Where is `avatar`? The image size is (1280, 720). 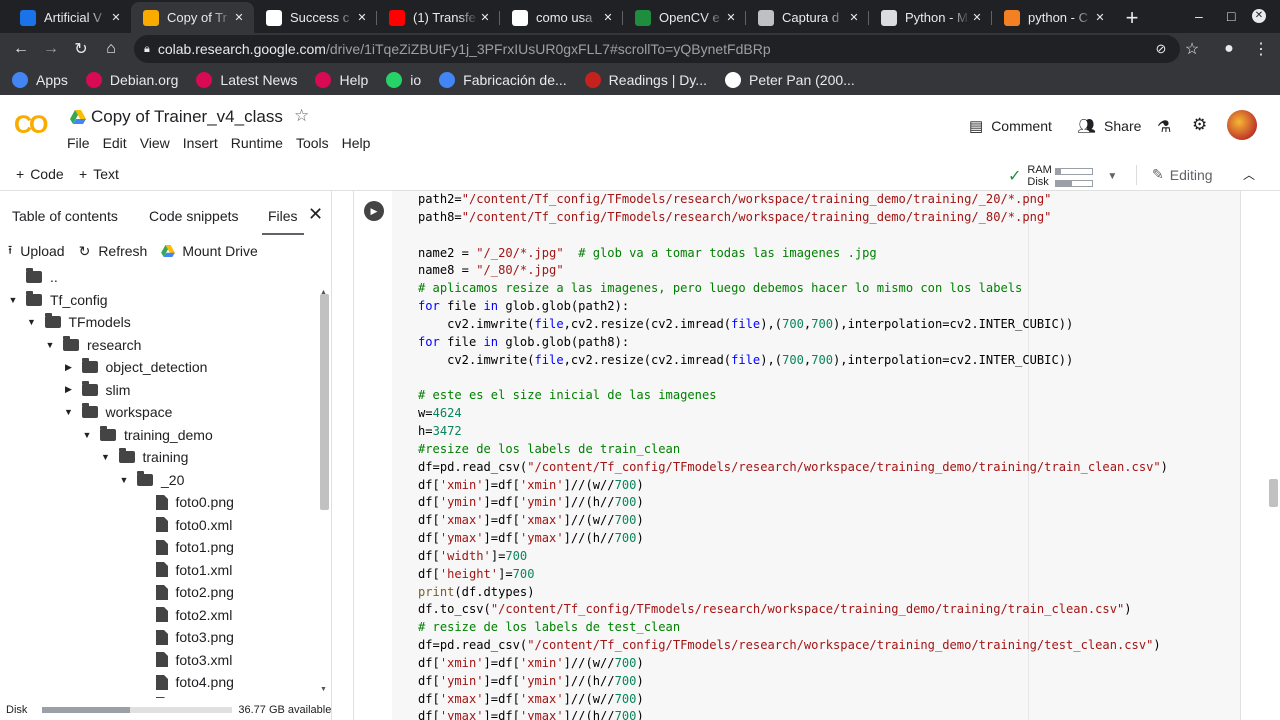 avatar is located at coordinates (1242, 125).